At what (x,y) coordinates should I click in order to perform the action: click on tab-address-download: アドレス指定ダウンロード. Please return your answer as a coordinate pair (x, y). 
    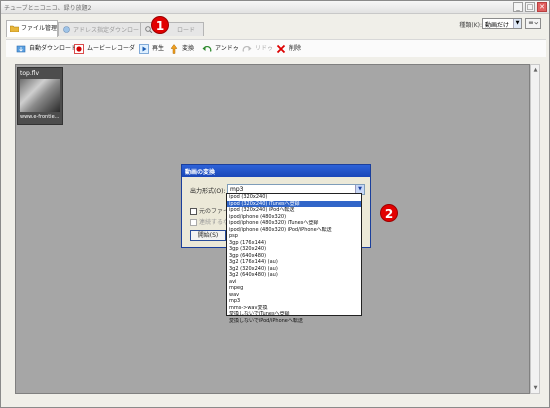
    Looking at the image, I should click on (102, 29).